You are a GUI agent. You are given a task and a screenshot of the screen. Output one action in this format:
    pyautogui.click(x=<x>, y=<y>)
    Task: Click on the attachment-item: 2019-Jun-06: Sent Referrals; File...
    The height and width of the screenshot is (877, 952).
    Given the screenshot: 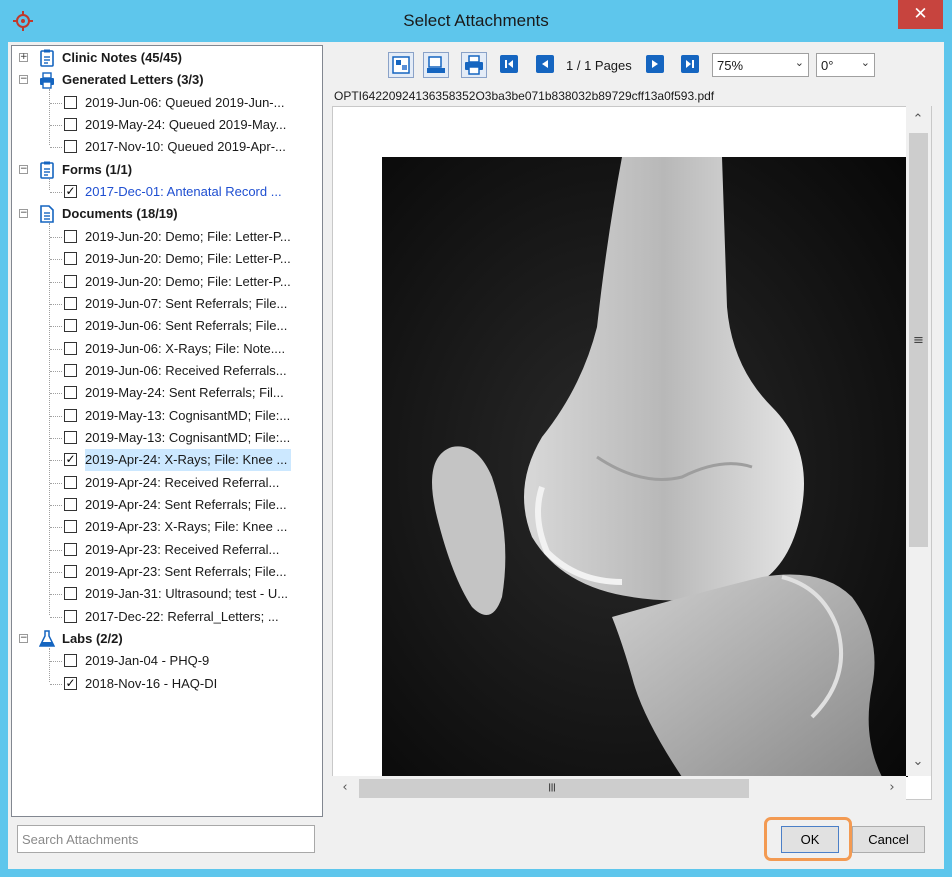 What is the action you would take?
    pyautogui.click(x=167, y=326)
    